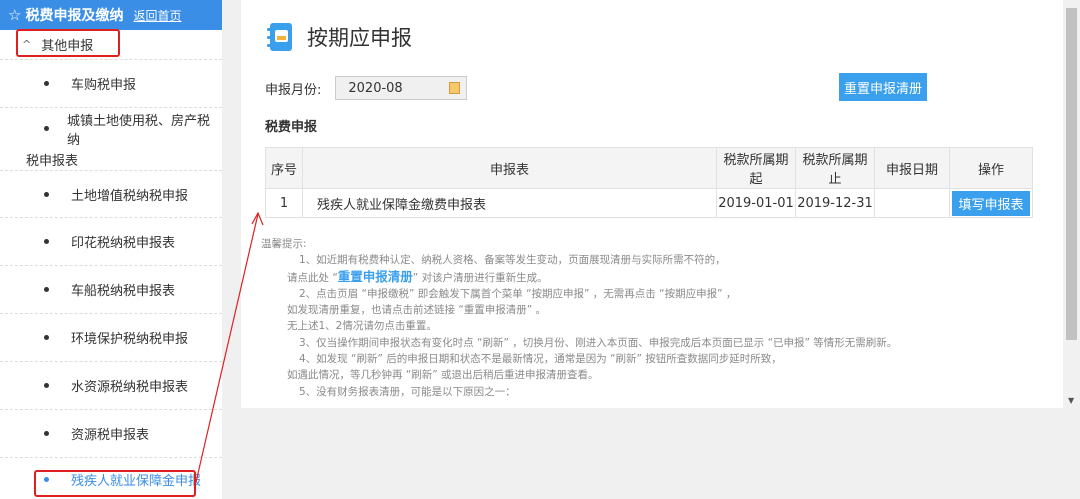 The width and height of the screenshot is (1080, 499). Describe the element at coordinates (1071, 400) in the screenshot. I see `scroll-down-icon: ▼` at that location.